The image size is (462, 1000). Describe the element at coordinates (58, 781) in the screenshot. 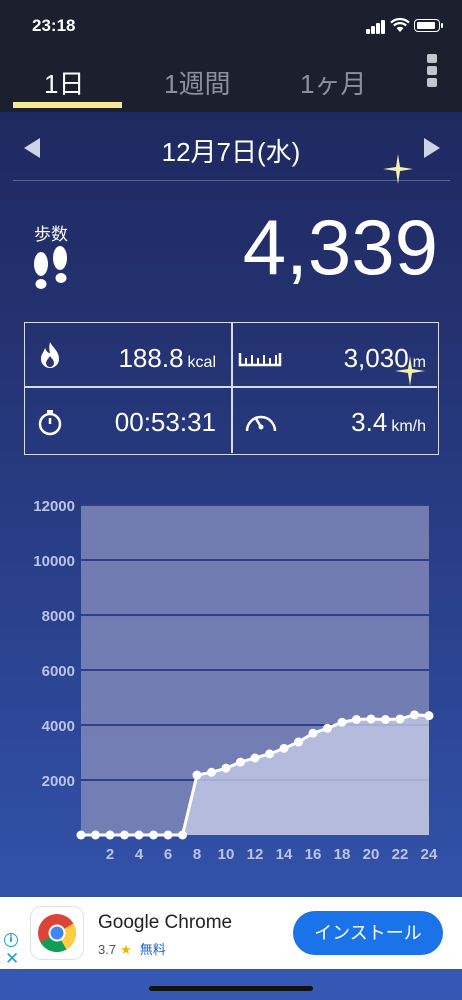

I see `chart-y-tick-label: 2000` at that location.